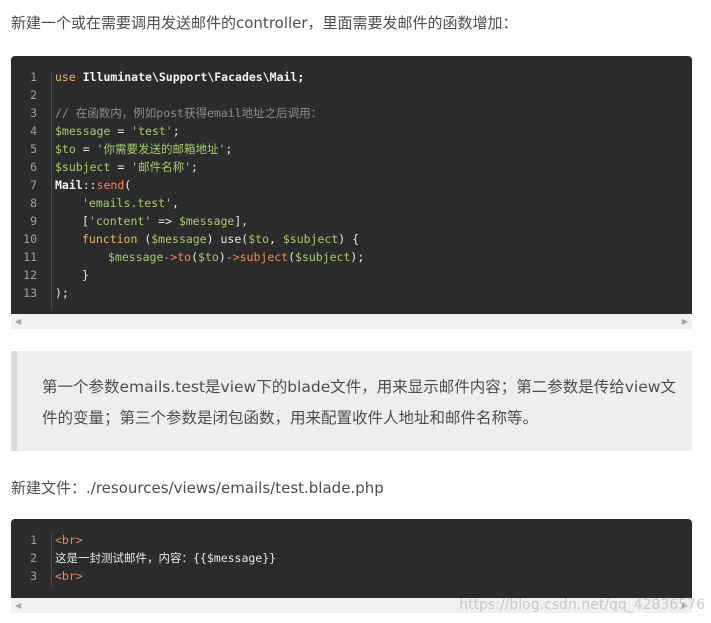 The height and width of the screenshot is (623, 711). I want to click on code-token: '你需要发送的邮箱地址', so click(161, 149).